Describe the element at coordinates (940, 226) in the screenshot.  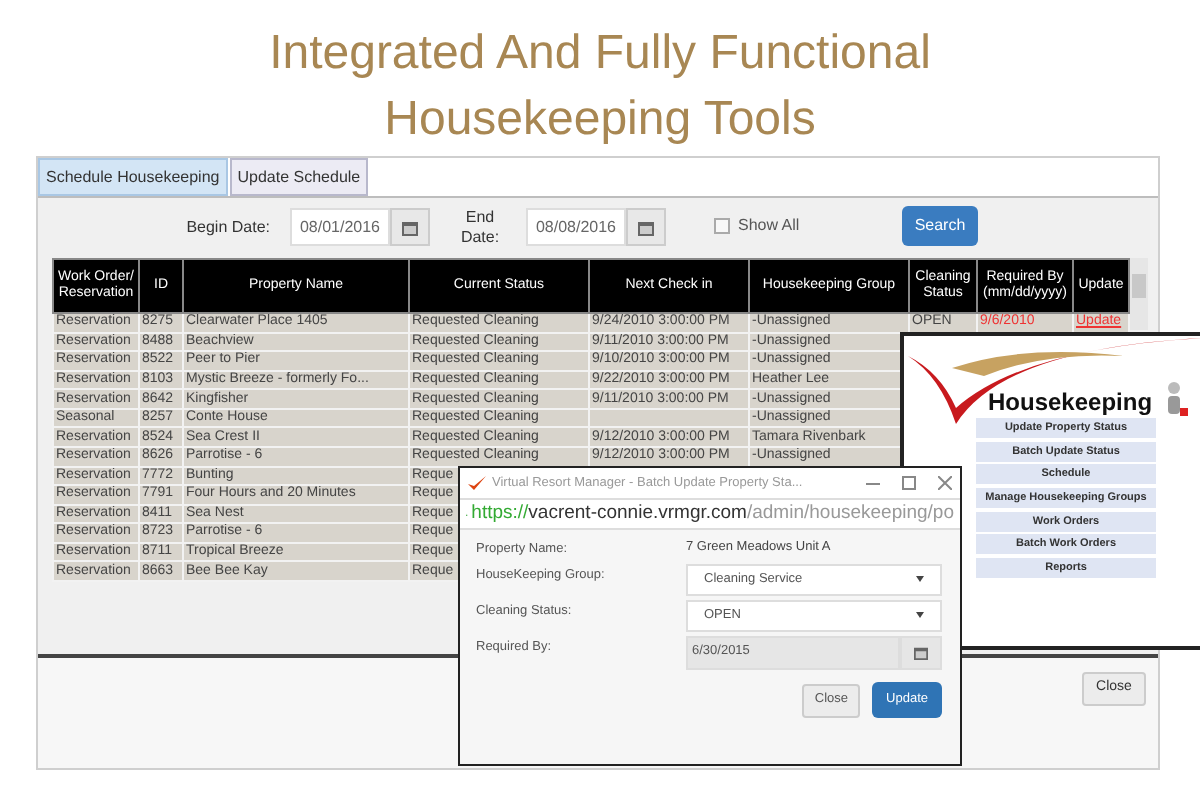
I see `search-button: Search` at that location.